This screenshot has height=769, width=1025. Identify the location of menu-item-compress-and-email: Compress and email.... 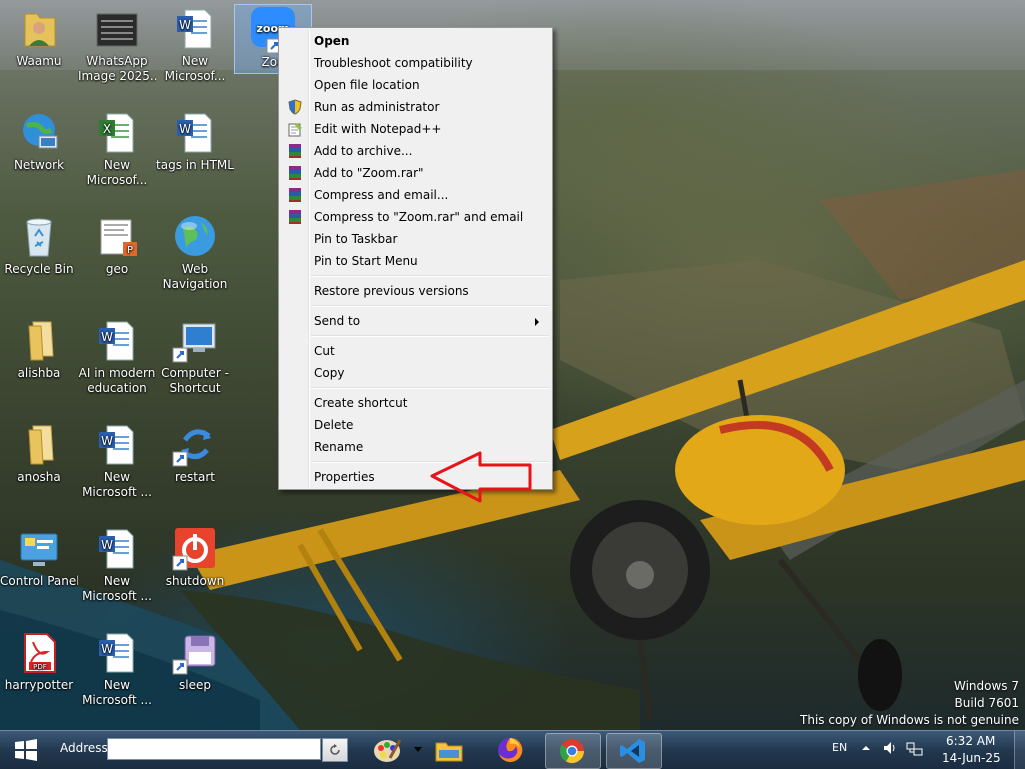
(415, 195).